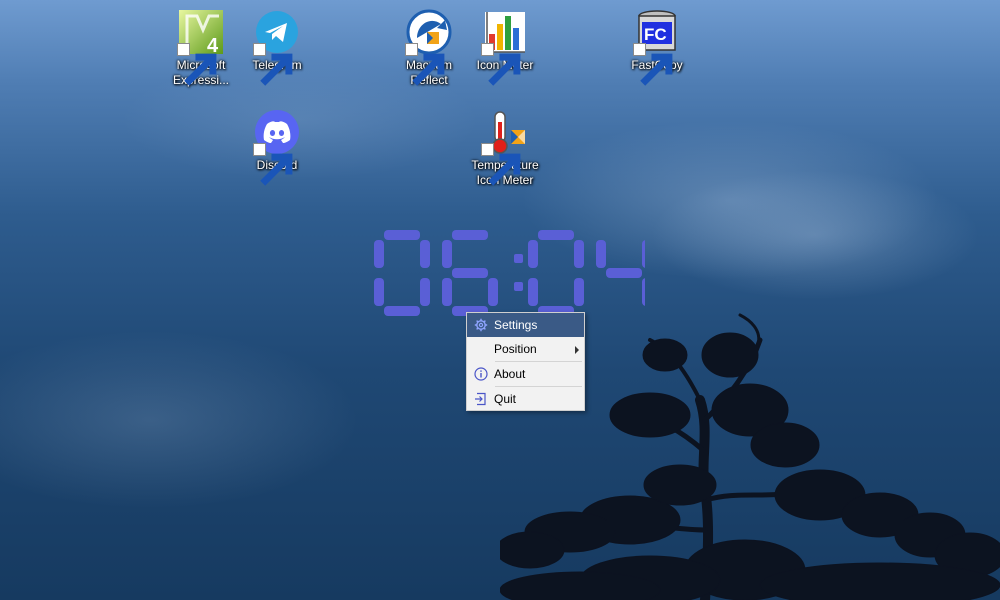 This screenshot has width=1000, height=600. Describe the element at coordinates (655, 34) in the screenshot. I see `svg-text: FC` at that location.